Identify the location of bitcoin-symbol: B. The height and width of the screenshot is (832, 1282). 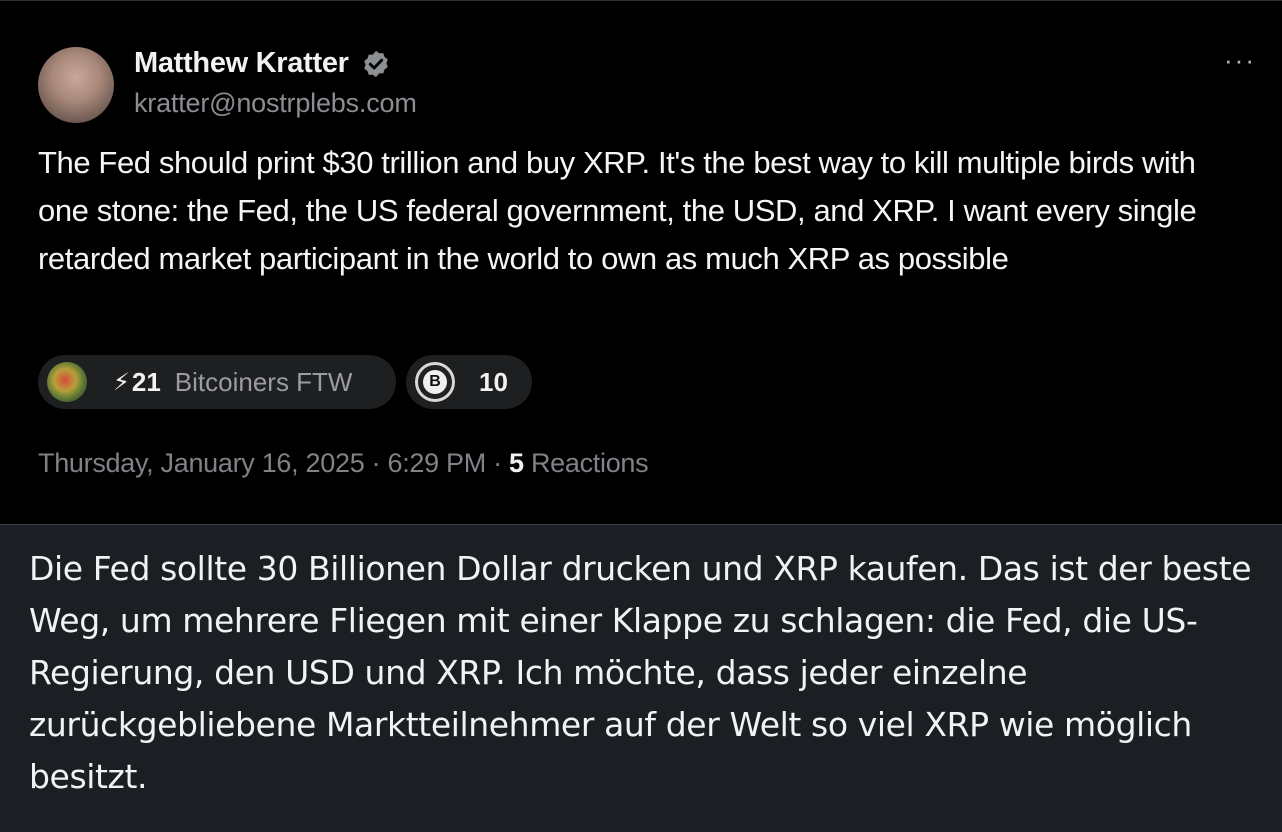
(435, 382).